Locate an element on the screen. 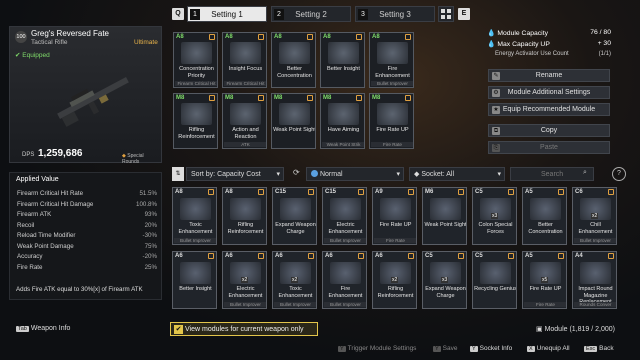 The height and width of the screenshot is (360, 640). unequip-all-hint: X Unequip All is located at coordinates (548, 348).